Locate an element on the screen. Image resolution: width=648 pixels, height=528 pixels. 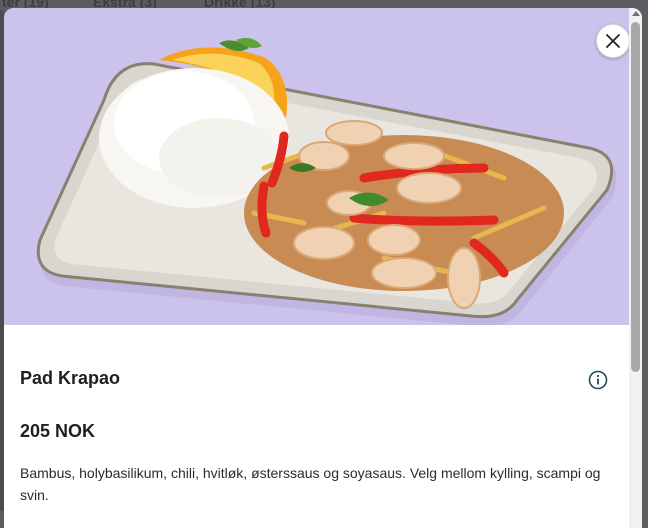
close-icon is located at coordinates (613, 41).